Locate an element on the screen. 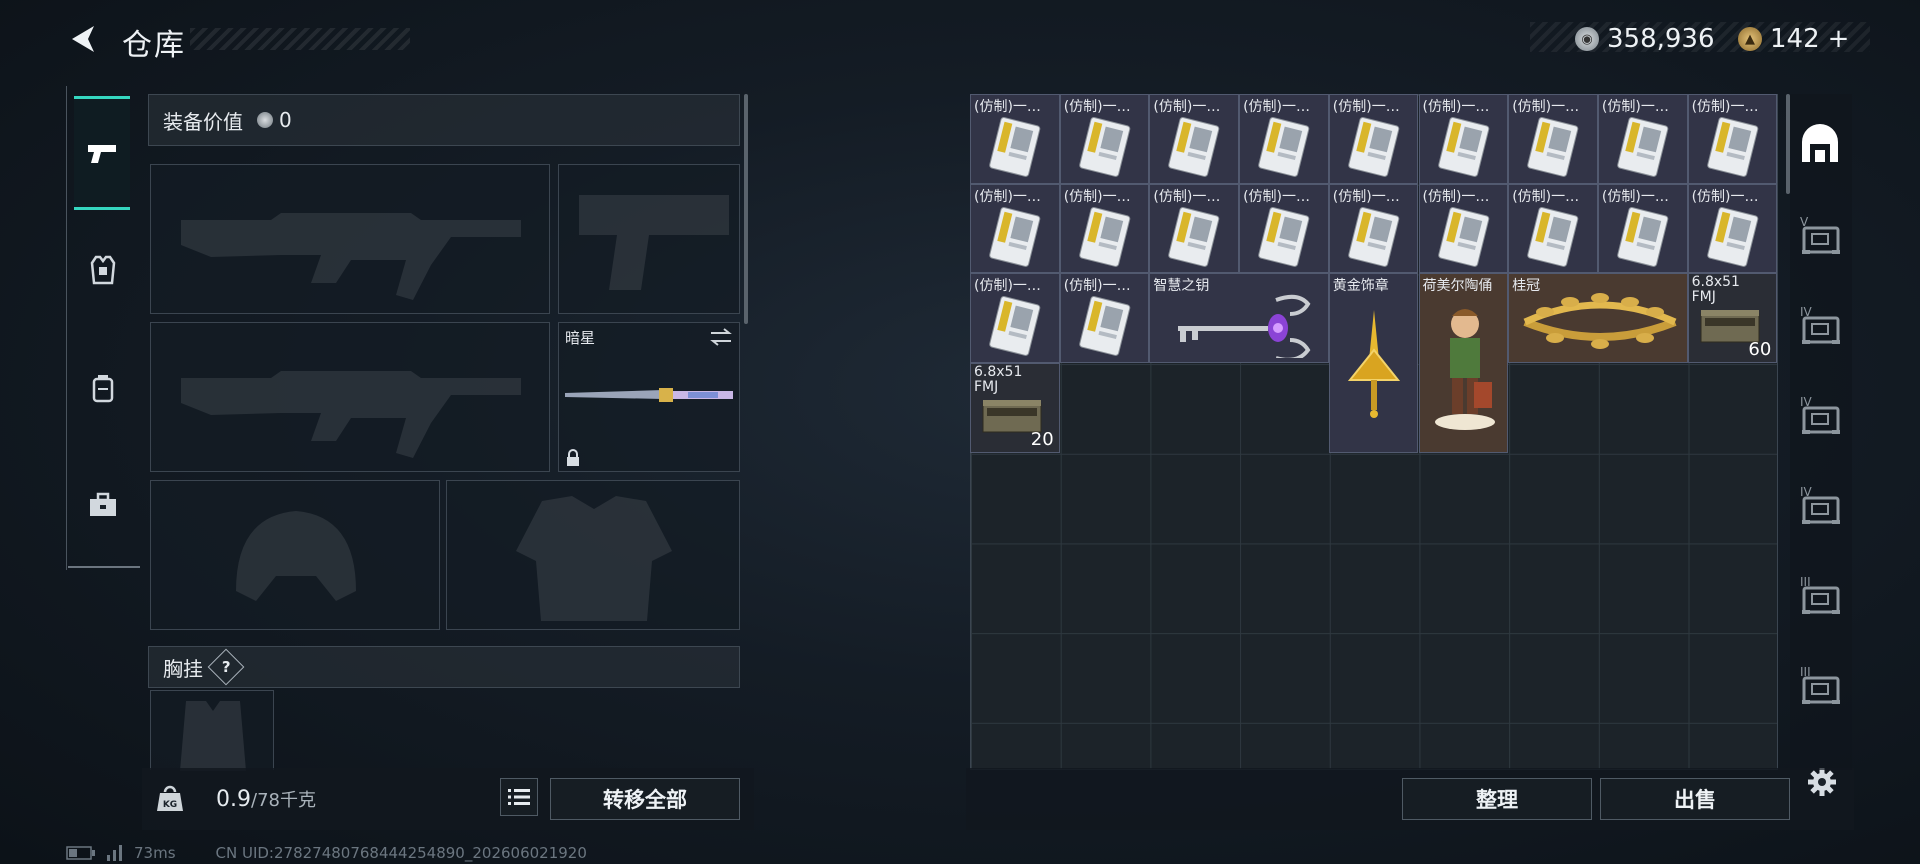 Image resolution: width=1920 pixels, height=864 pixels. nav-divider is located at coordinates (104, 567).